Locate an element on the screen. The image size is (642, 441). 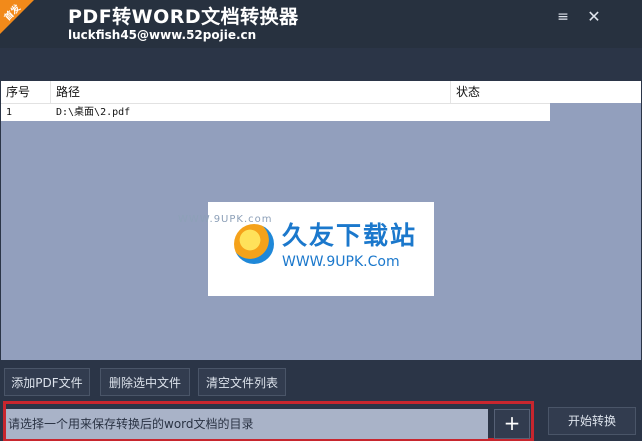
menu-button: ≡ is located at coordinates (563, 17).